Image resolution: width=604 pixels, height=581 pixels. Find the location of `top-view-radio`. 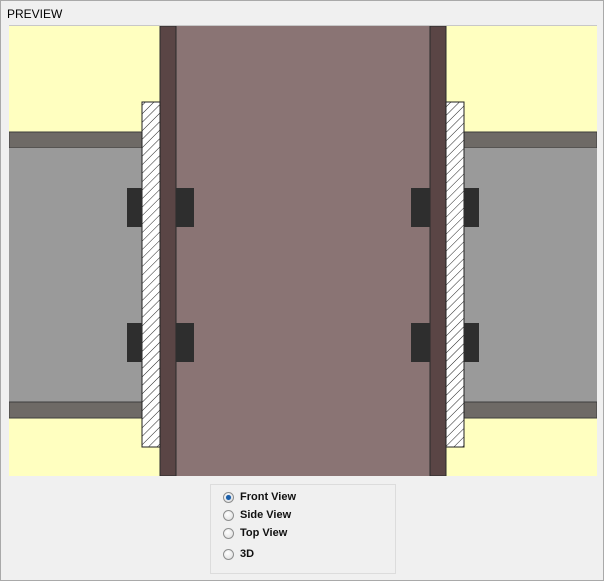

top-view-radio is located at coordinates (228, 533).